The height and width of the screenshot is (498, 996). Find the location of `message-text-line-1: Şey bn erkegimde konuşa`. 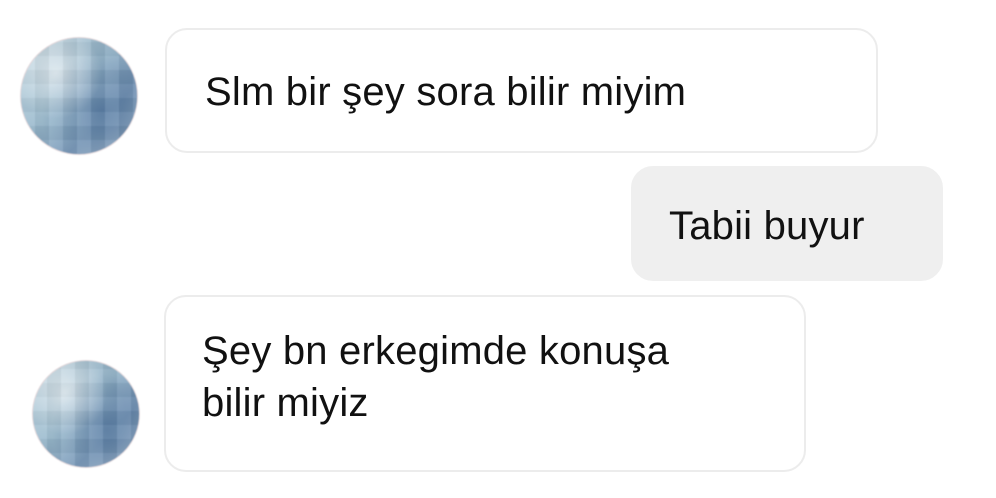

message-text-line-1: Şey bn erkegimde konuşa is located at coordinates (436, 351).